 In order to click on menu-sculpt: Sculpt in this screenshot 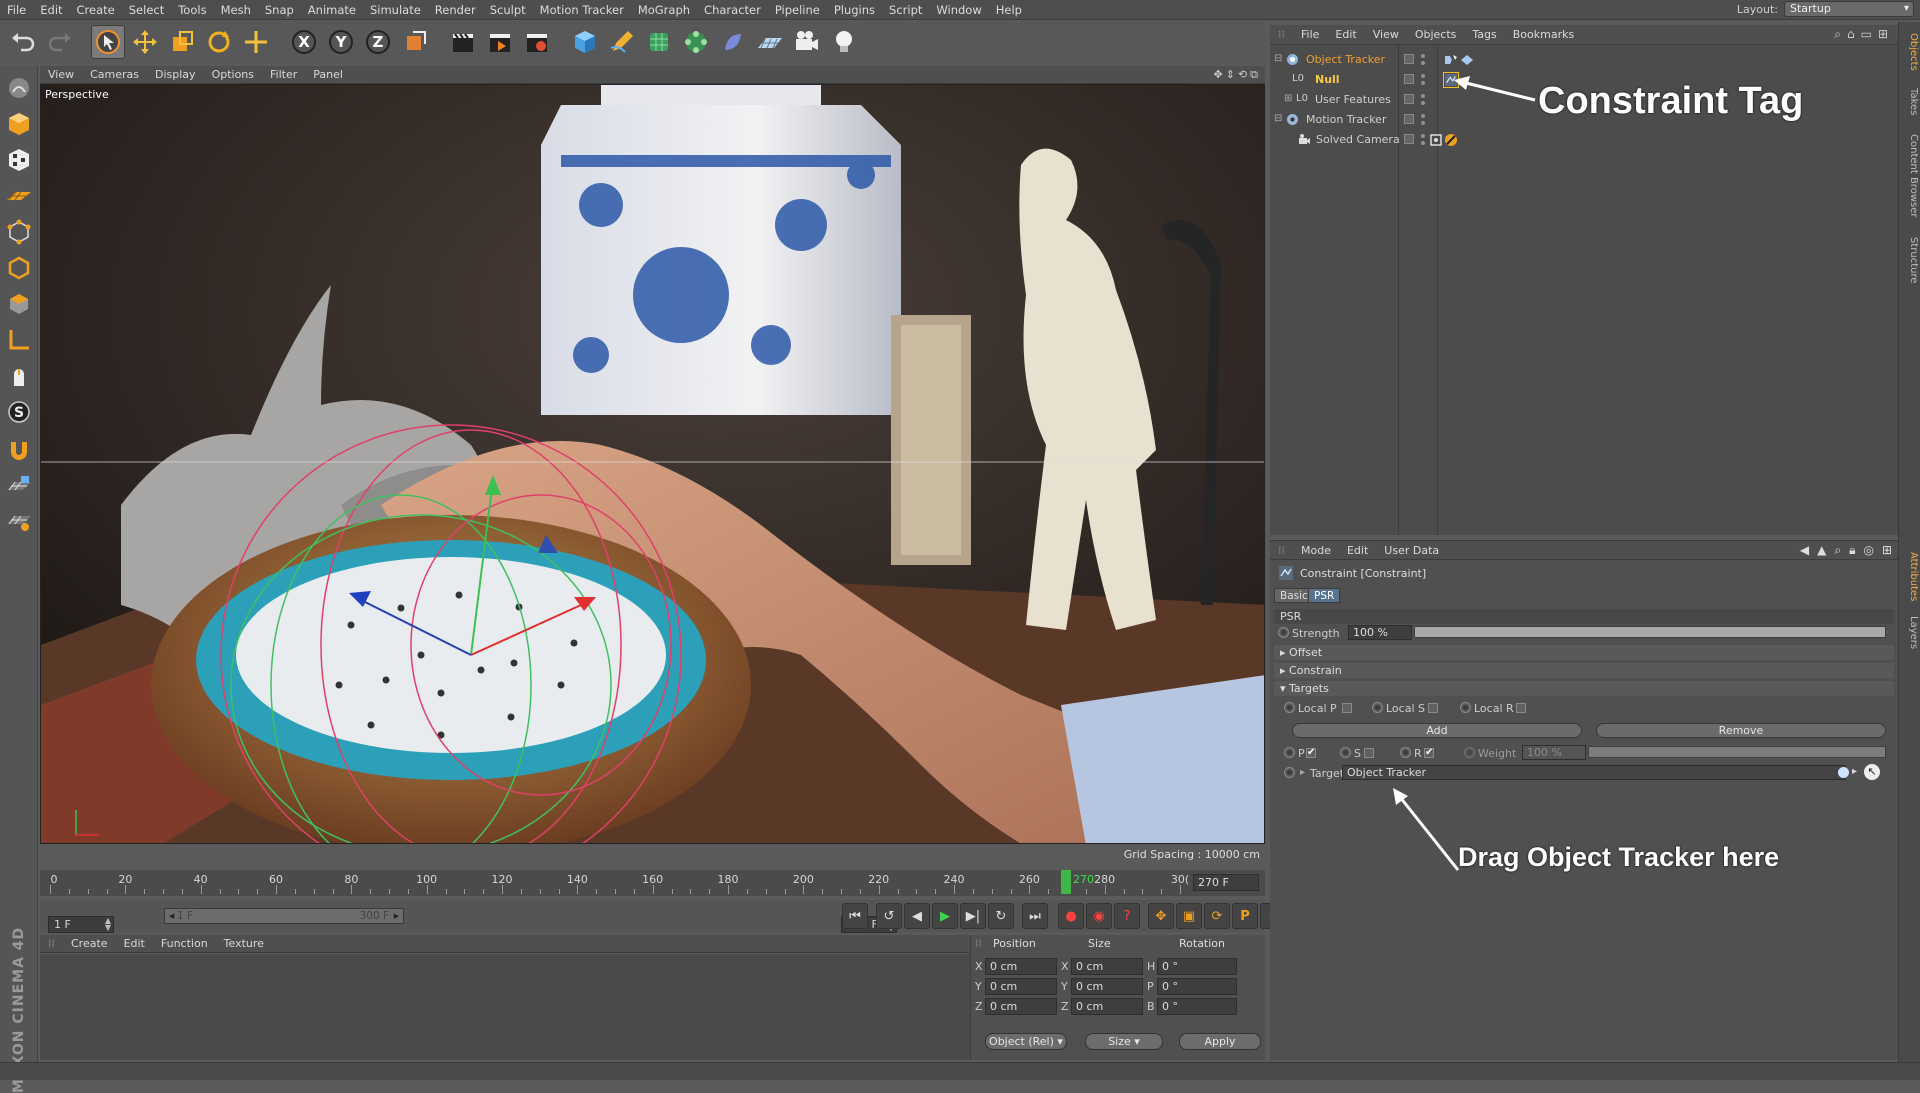, I will do `click(508, 10)`.